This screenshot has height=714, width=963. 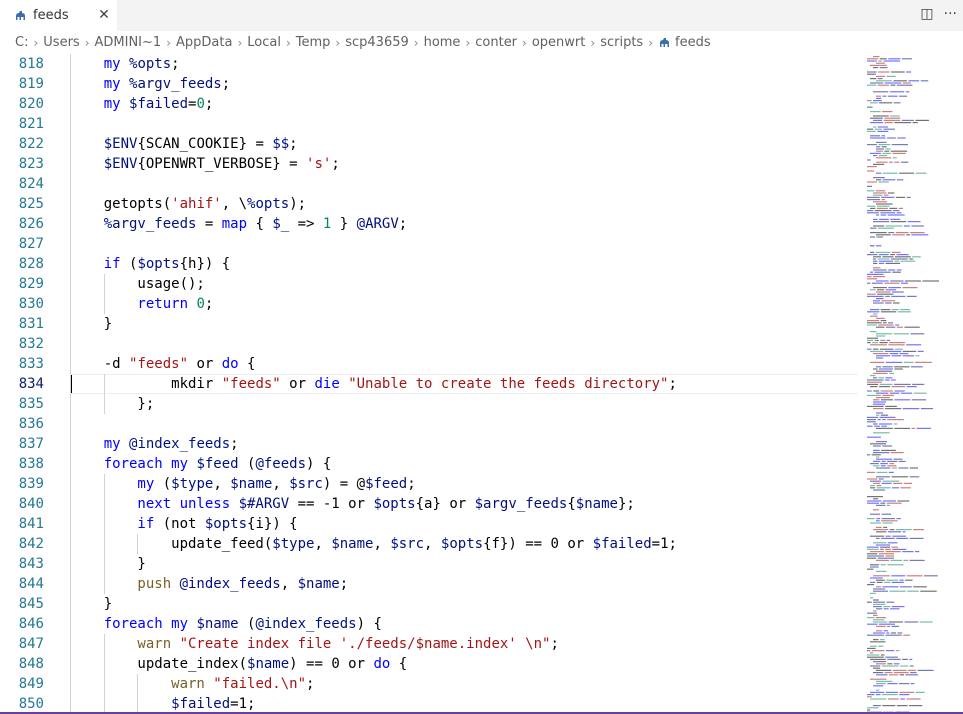 I want to click on code-line: 831}, so click(x=430, y=324).